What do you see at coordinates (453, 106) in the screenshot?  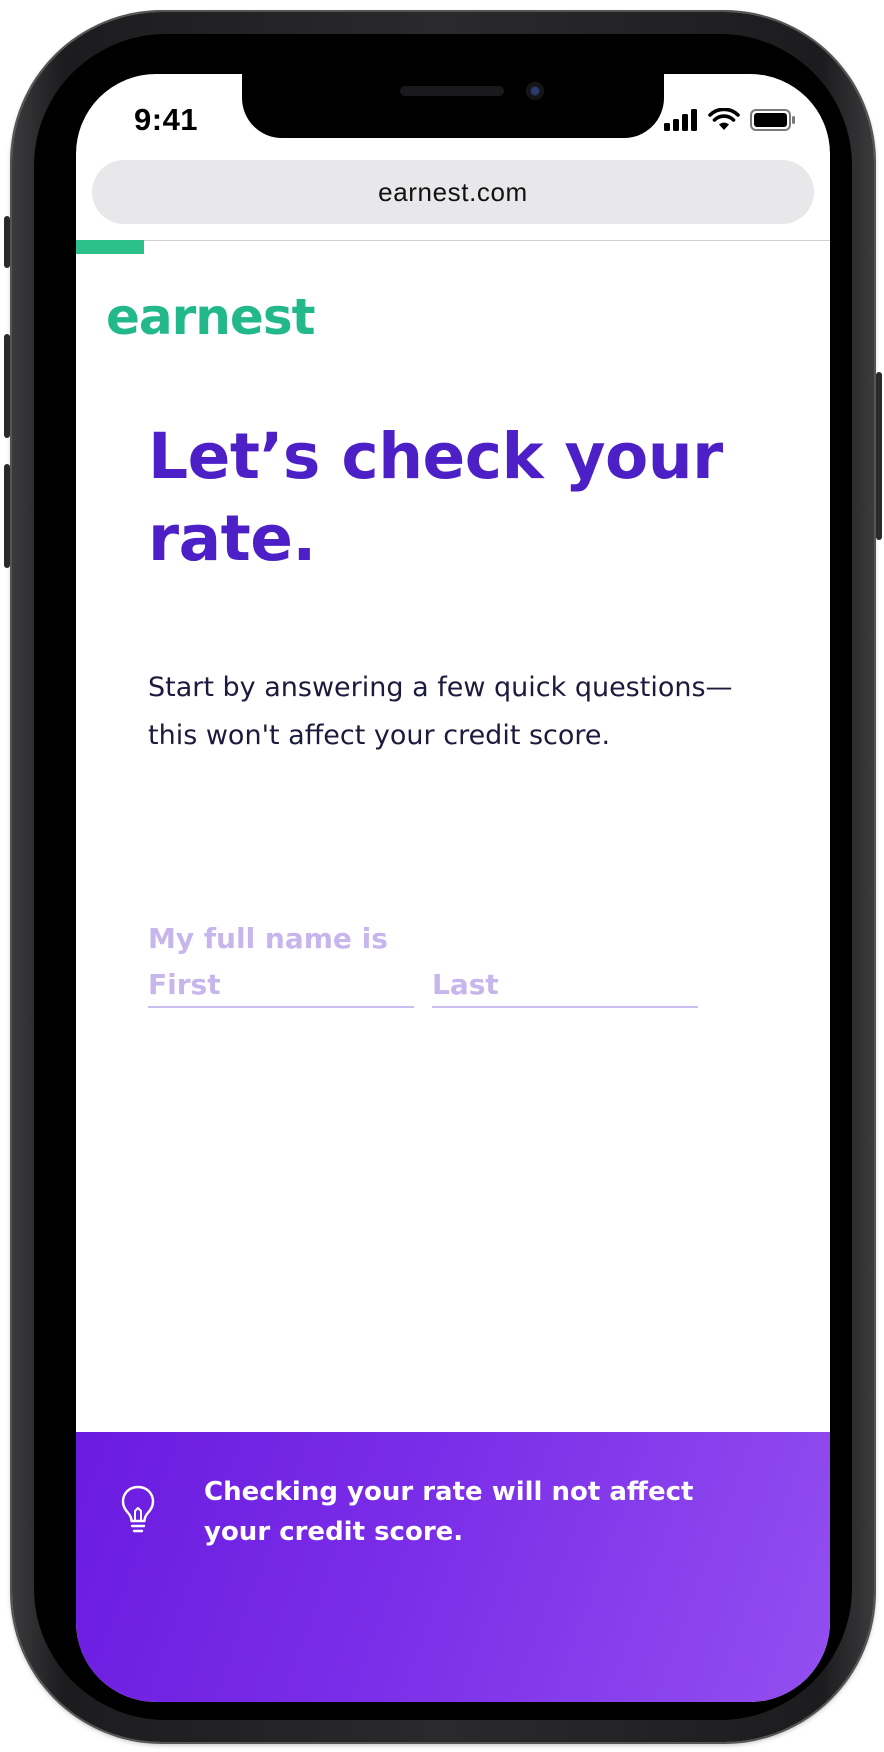 I see `notch` at bounding box center [453, 106].